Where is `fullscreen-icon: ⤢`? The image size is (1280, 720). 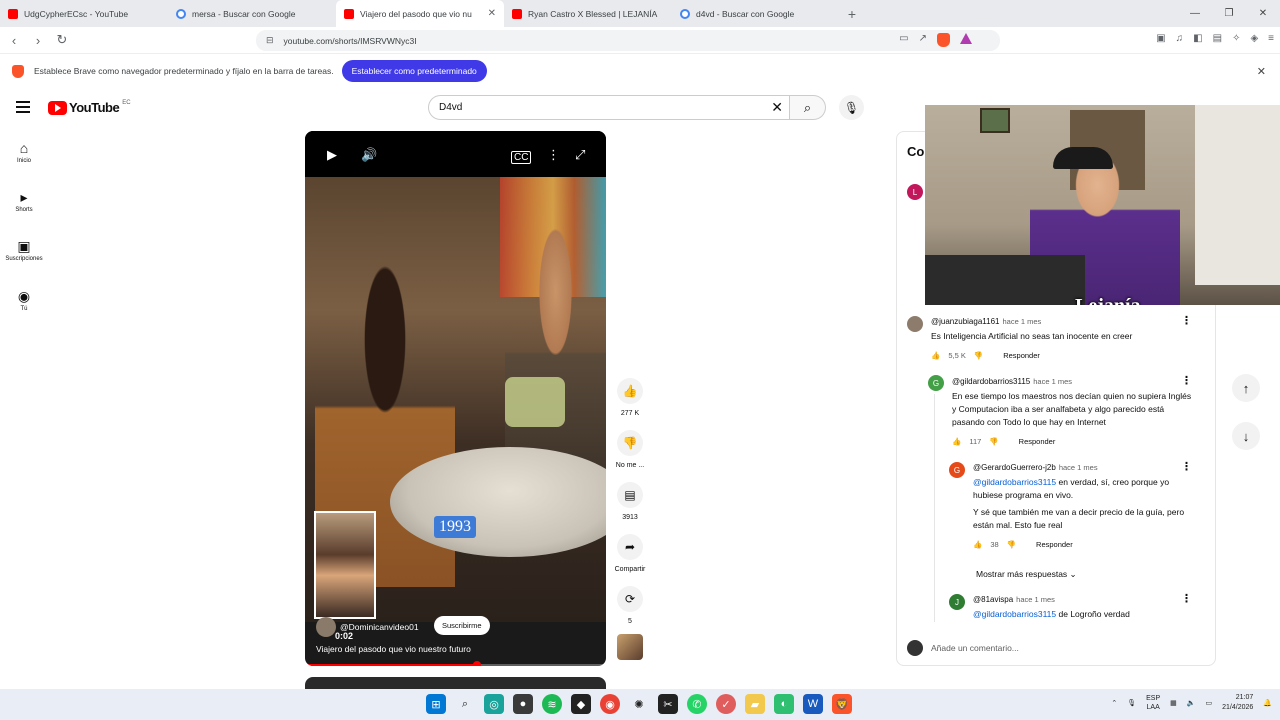 fullscreen-icon: ⤢ is located at coordinates (580, 155).